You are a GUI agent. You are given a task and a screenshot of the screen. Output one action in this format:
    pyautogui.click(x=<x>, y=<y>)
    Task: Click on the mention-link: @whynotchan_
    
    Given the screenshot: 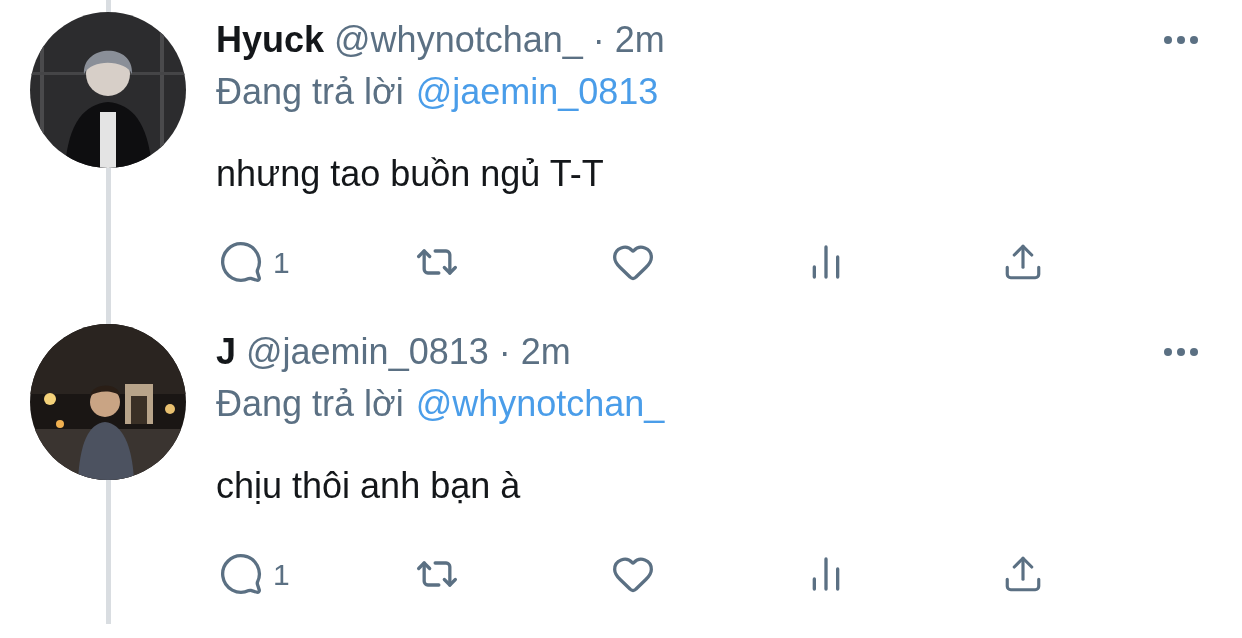 What is the action you would take?
    pyautogui.click(x=540, y=404)
    